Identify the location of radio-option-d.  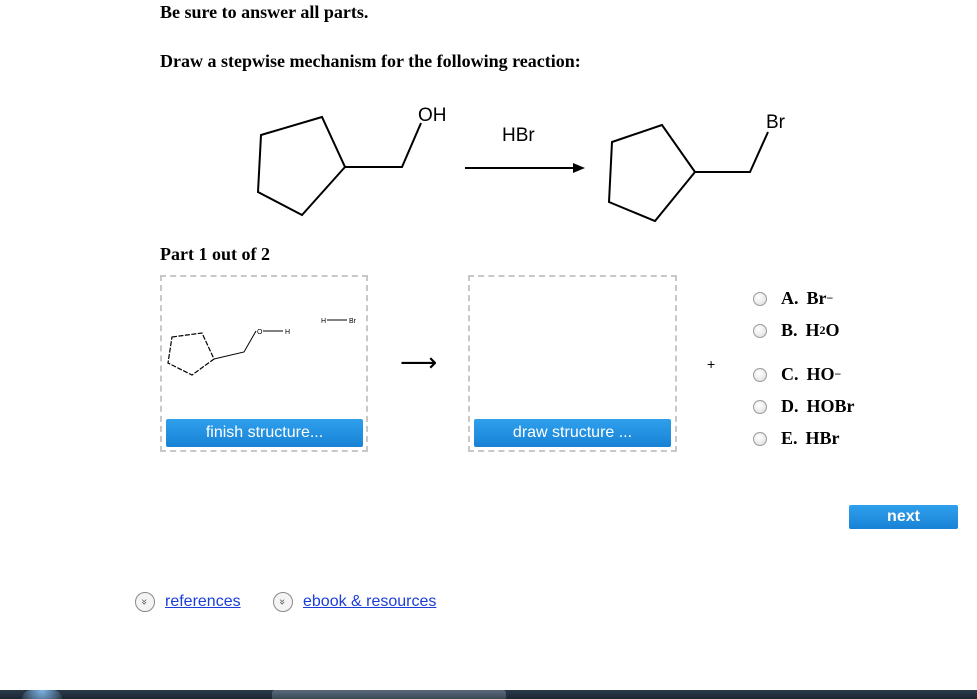
(760, 406).